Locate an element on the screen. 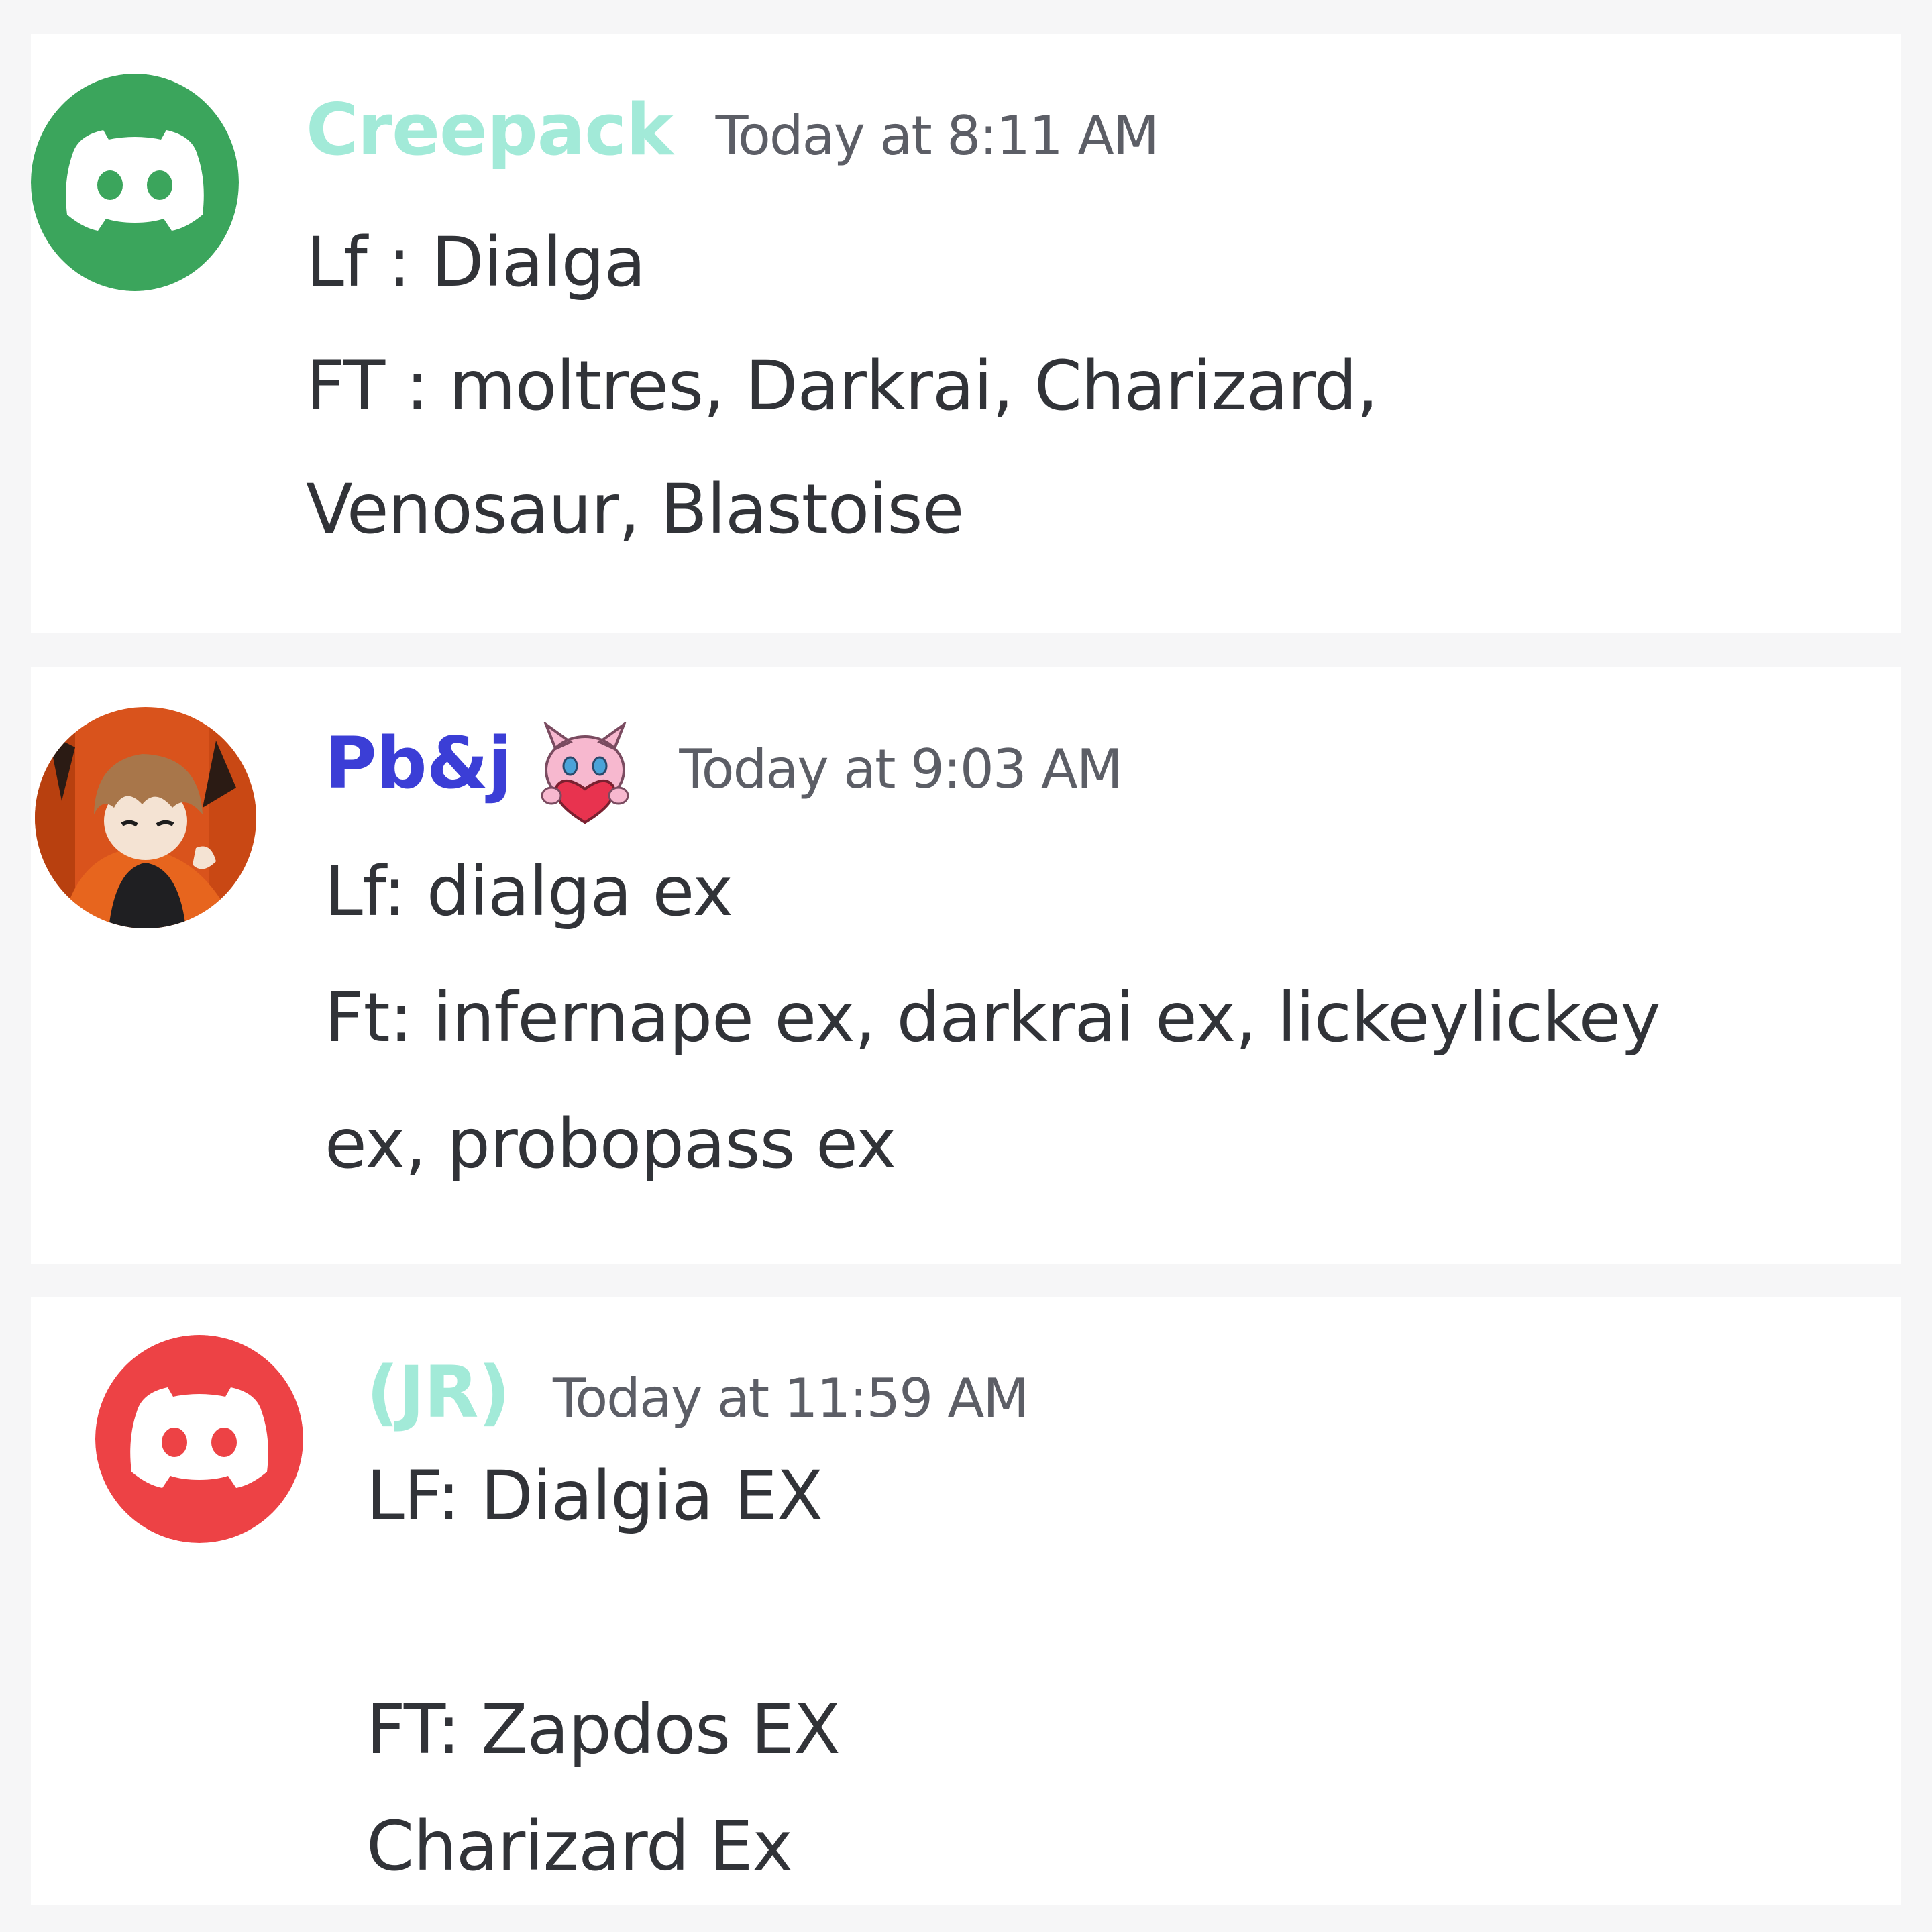  message-line: Lf: dialga ex is located at coordinates (529, 892).